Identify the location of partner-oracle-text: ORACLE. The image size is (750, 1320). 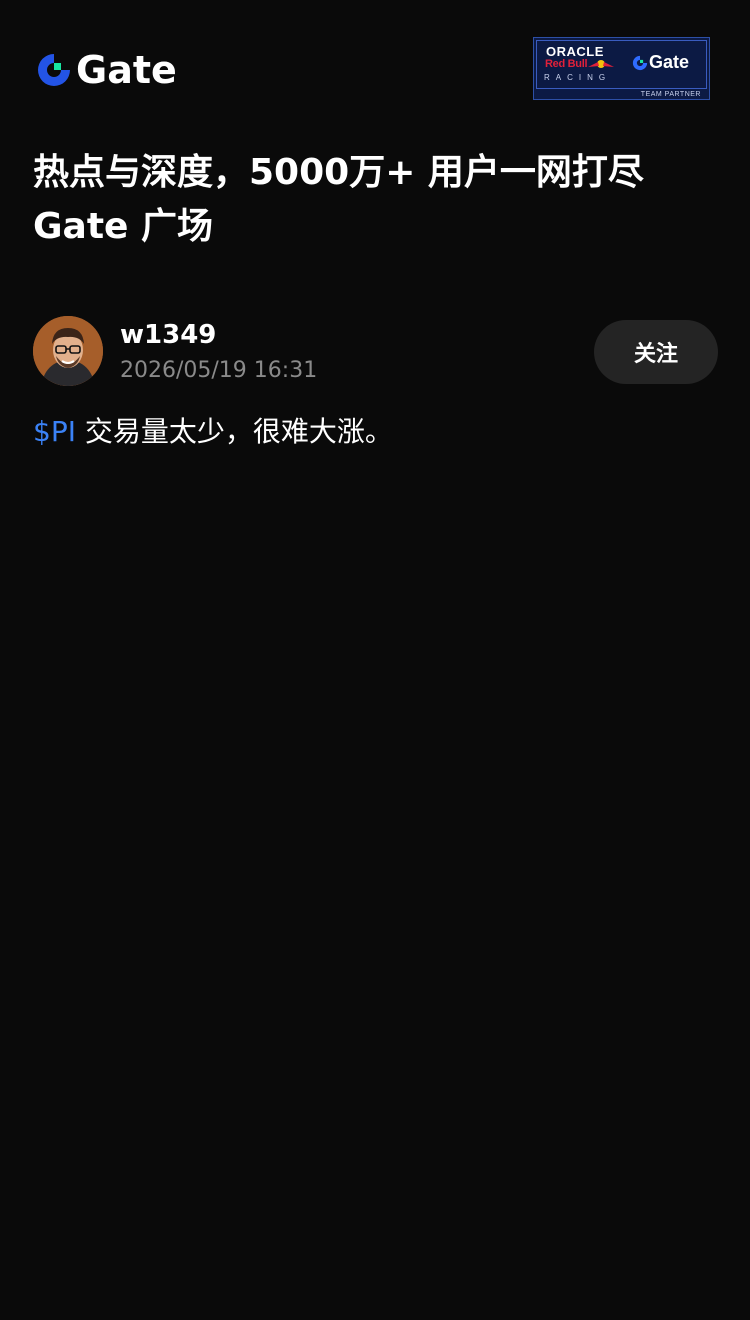
(575, 51).